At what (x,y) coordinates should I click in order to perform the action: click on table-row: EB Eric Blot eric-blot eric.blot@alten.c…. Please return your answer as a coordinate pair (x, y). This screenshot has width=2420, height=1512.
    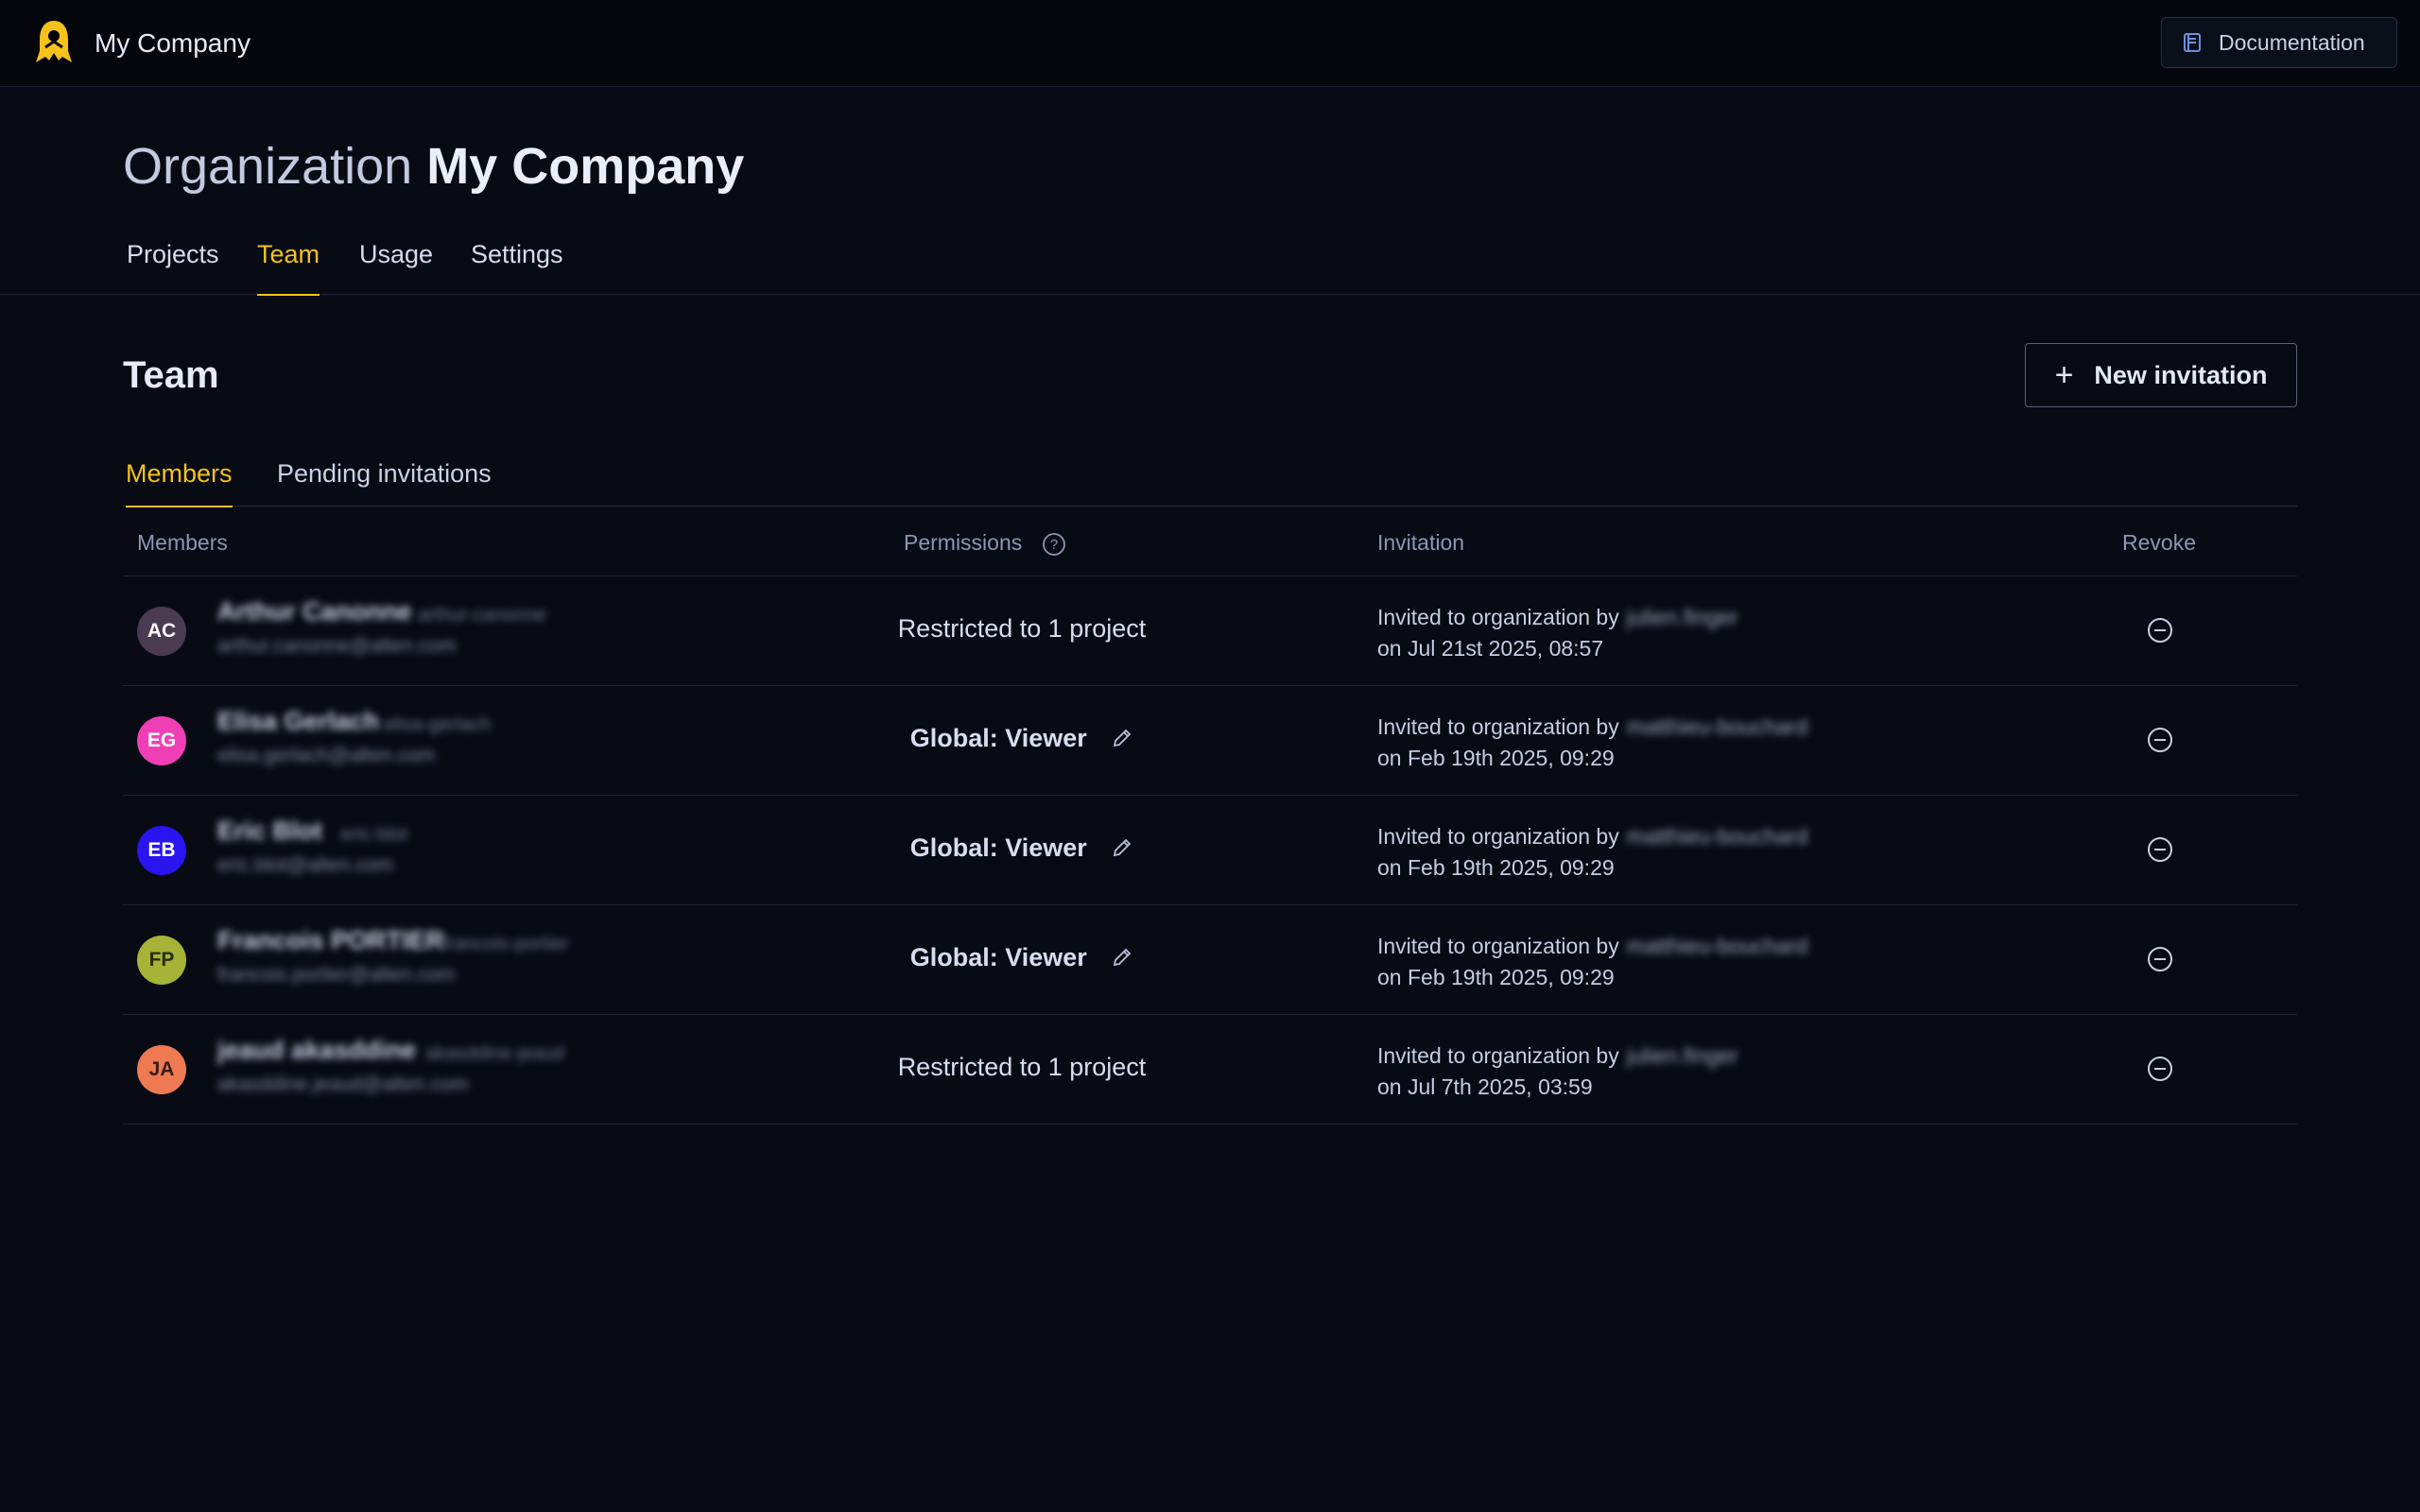
    Looking at the image, I should click on (1210, 850).